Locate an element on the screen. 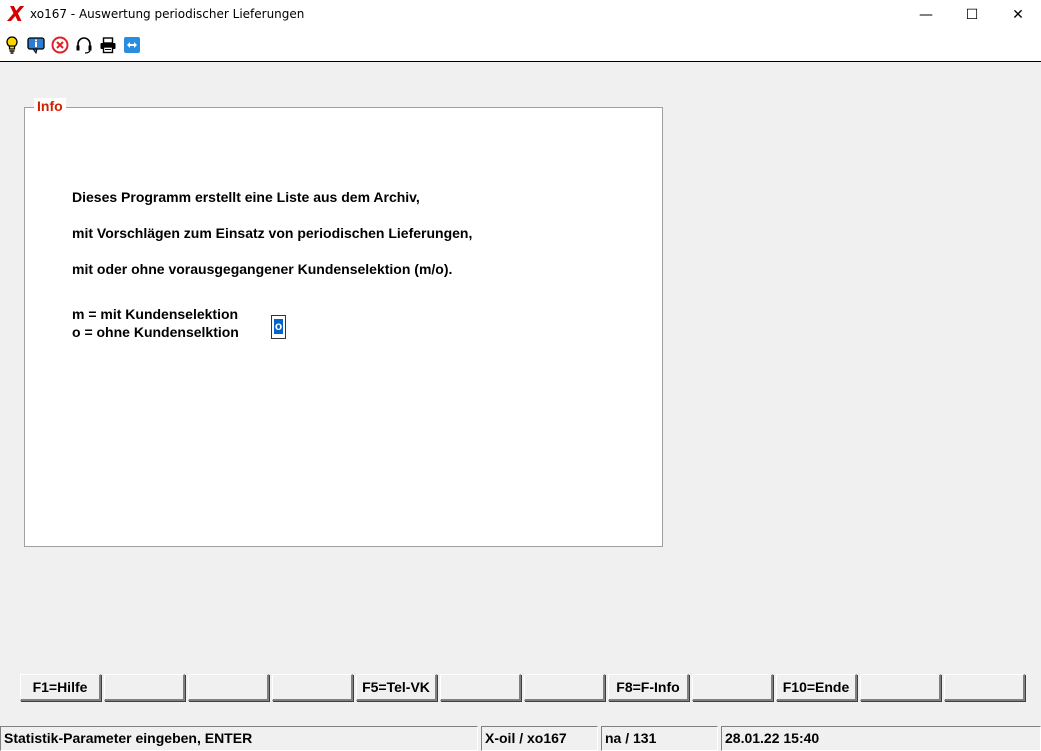 Image resolution: width=1041 pixels, height=751 pixels. f8-f-info-button: F8=F-Info is located at coordinates (648, 687).